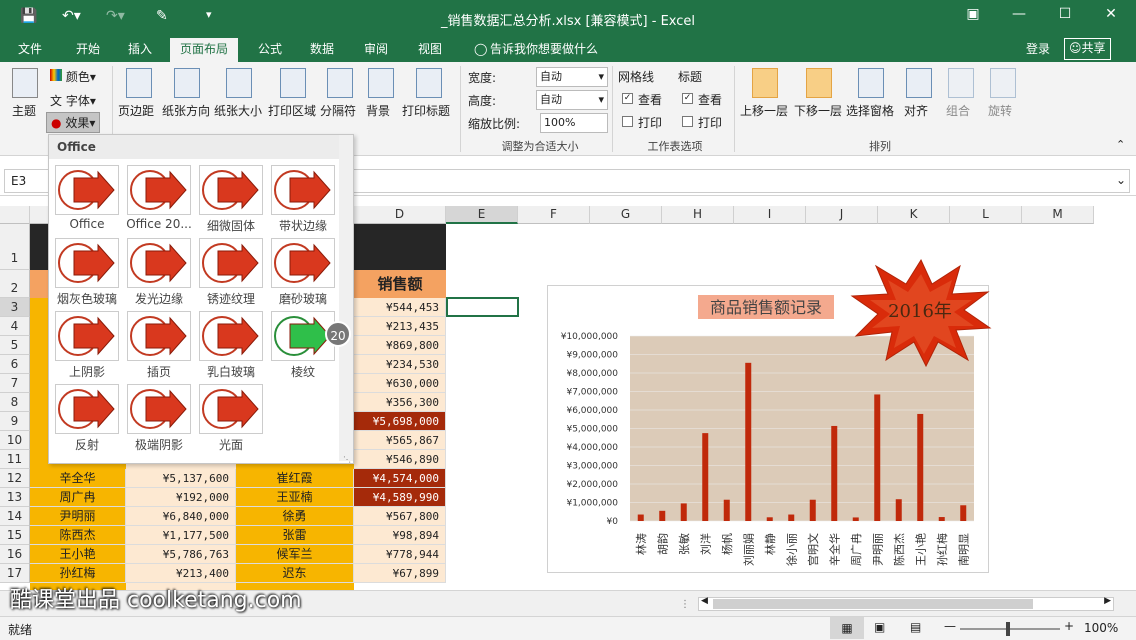  What do you see at coordinates (572, 100) in the screenshot?
I see `height-dropdown: 自动 ▾` at bounding box center [572, 100].